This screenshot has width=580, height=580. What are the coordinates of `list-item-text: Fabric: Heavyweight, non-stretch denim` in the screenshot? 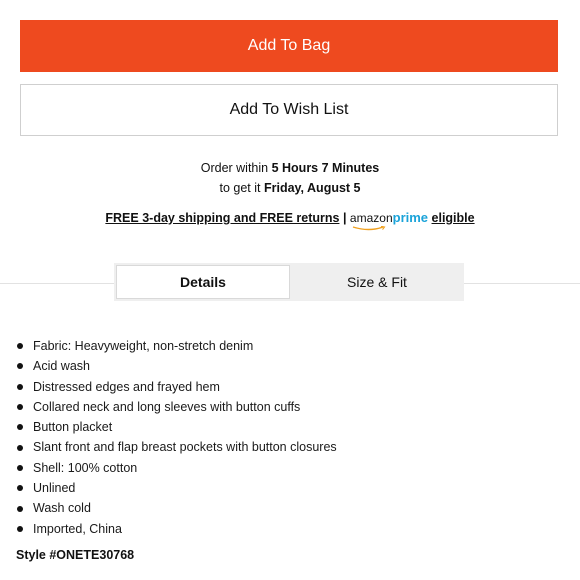 It's located at (143, 346).